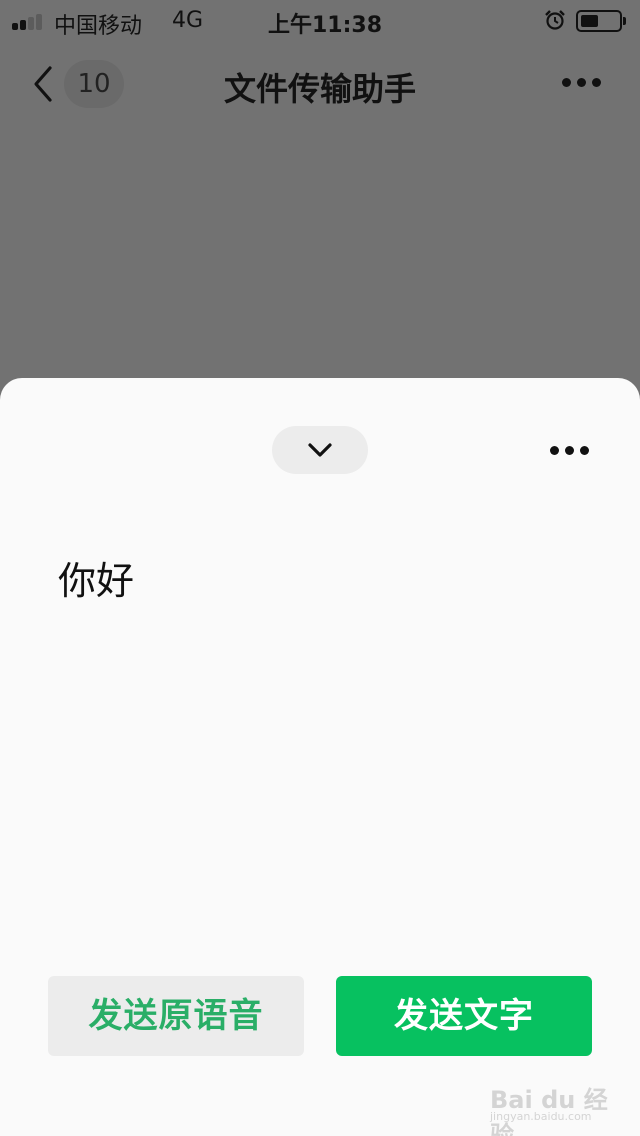 The width and height of the screenshot is (640, 1136). Describe the element at coordinates (176, 1016) in the screenshot. I see `send-original-voice-button: 发送原语音` at that location.